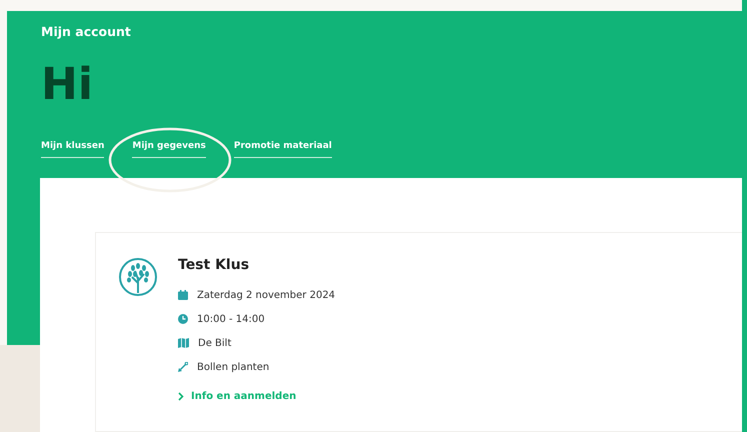  I want to click on shovel-icon, so click(183, 367).